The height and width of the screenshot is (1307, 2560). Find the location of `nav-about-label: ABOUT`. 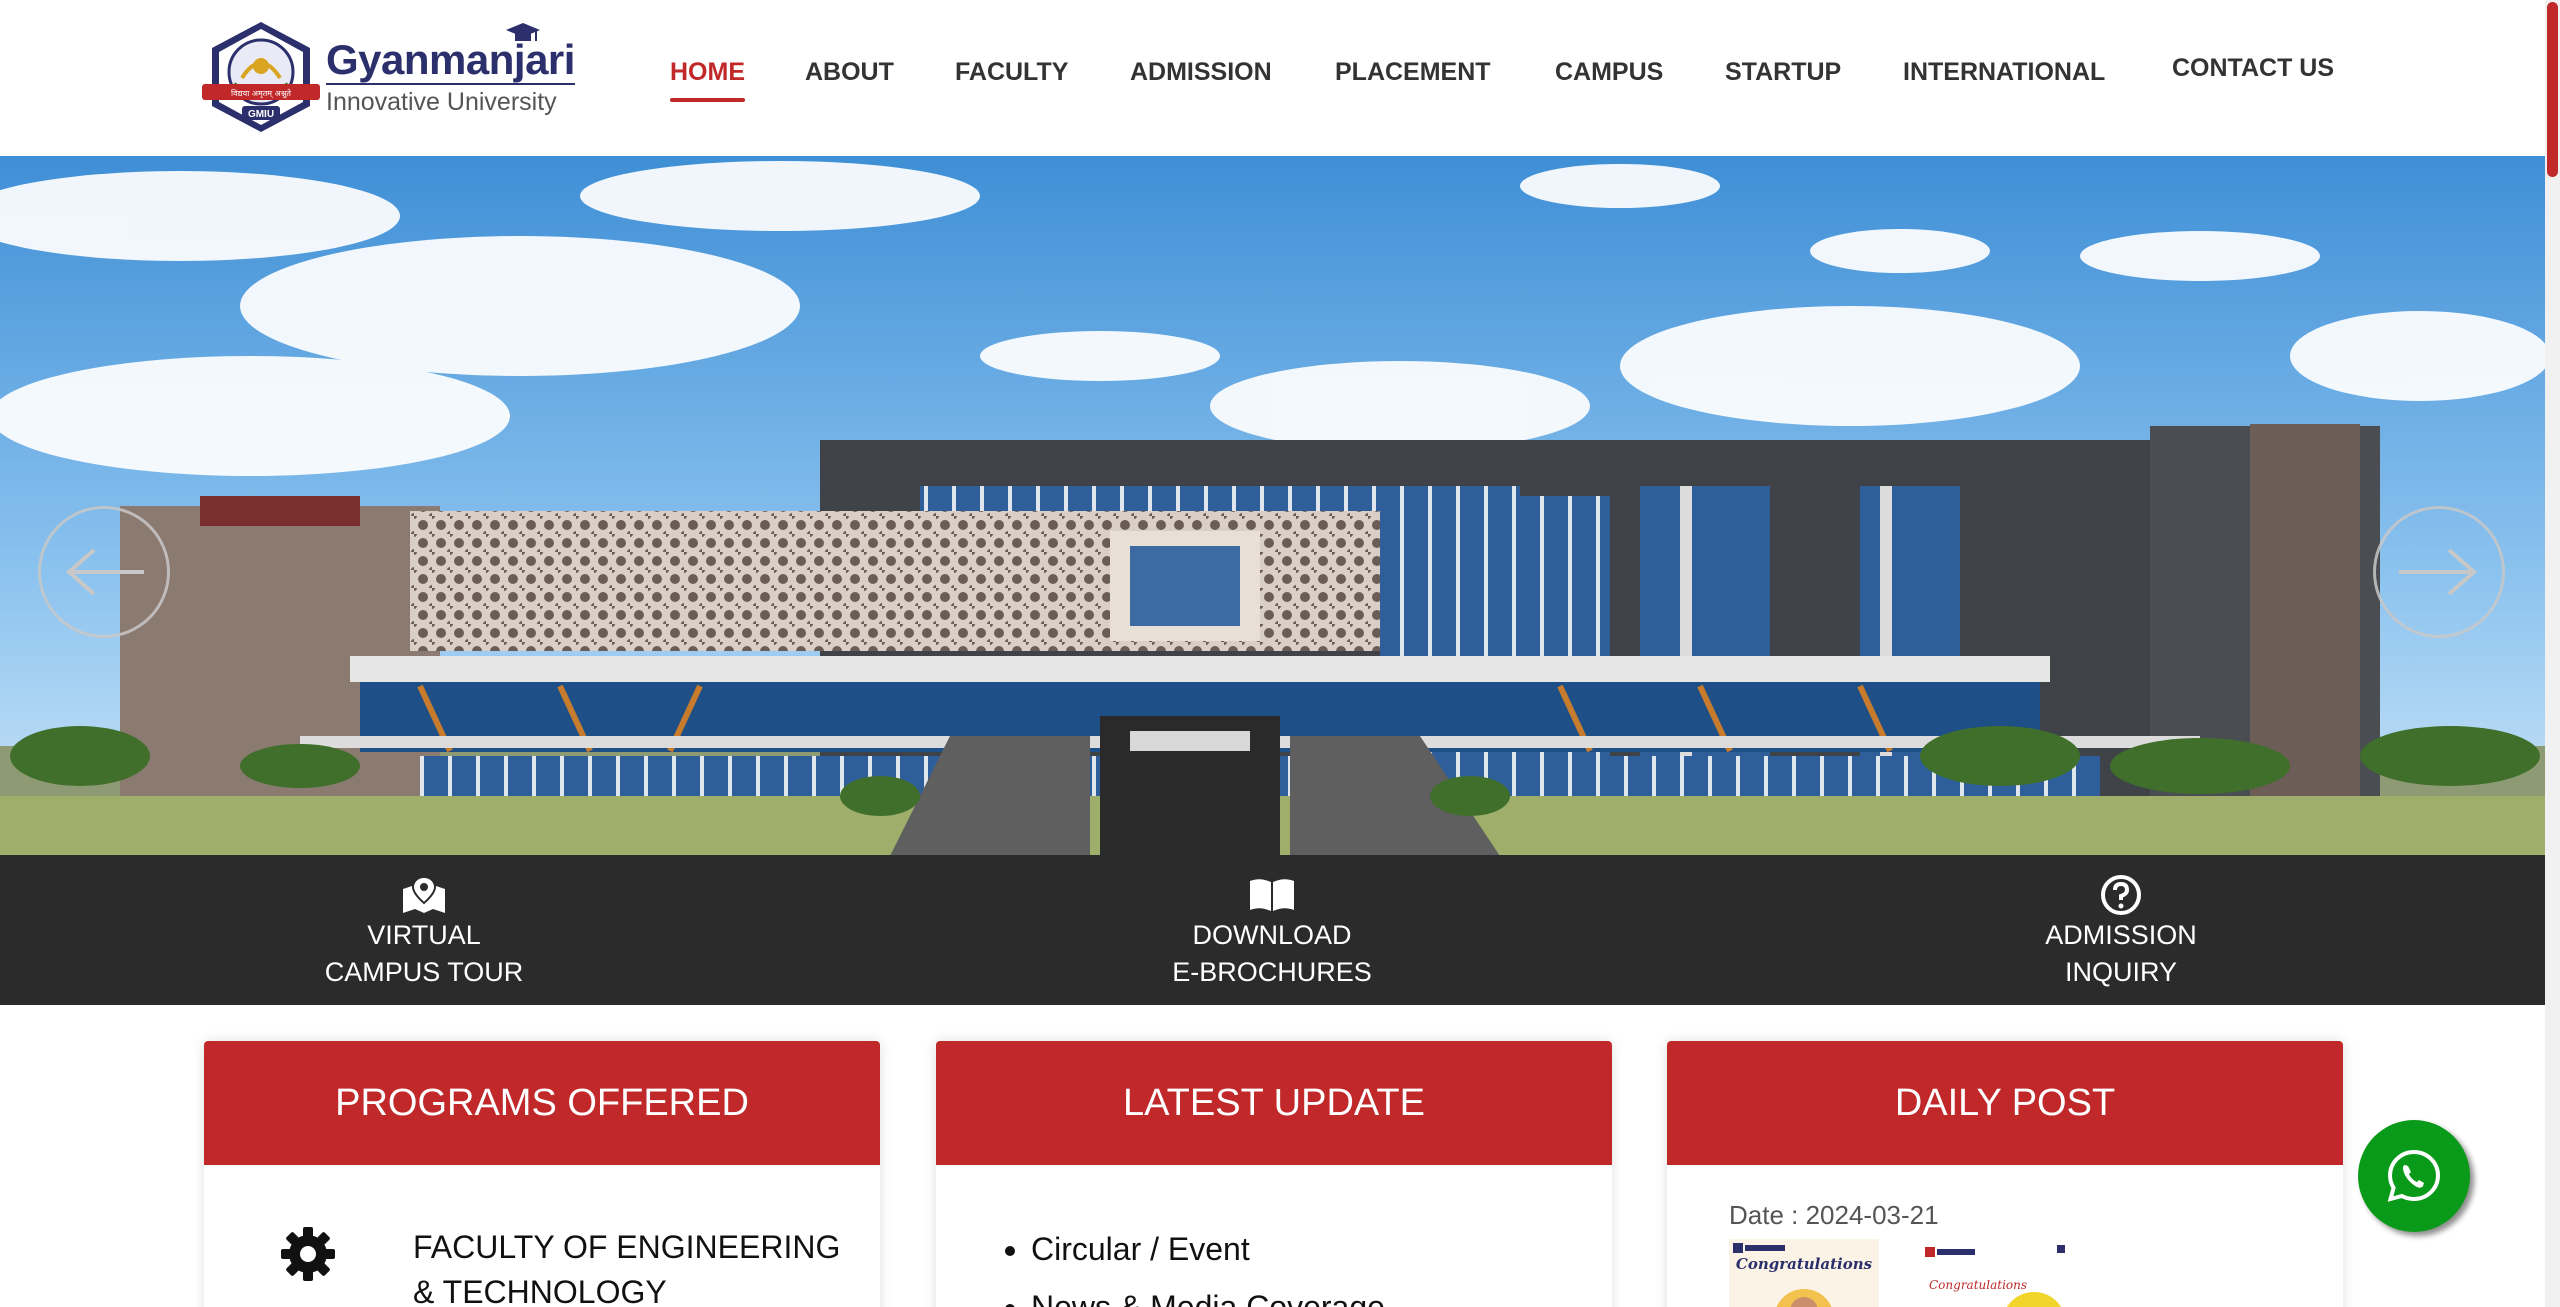

nav-about-label: ABOUT is located at coordinates (849, 72).